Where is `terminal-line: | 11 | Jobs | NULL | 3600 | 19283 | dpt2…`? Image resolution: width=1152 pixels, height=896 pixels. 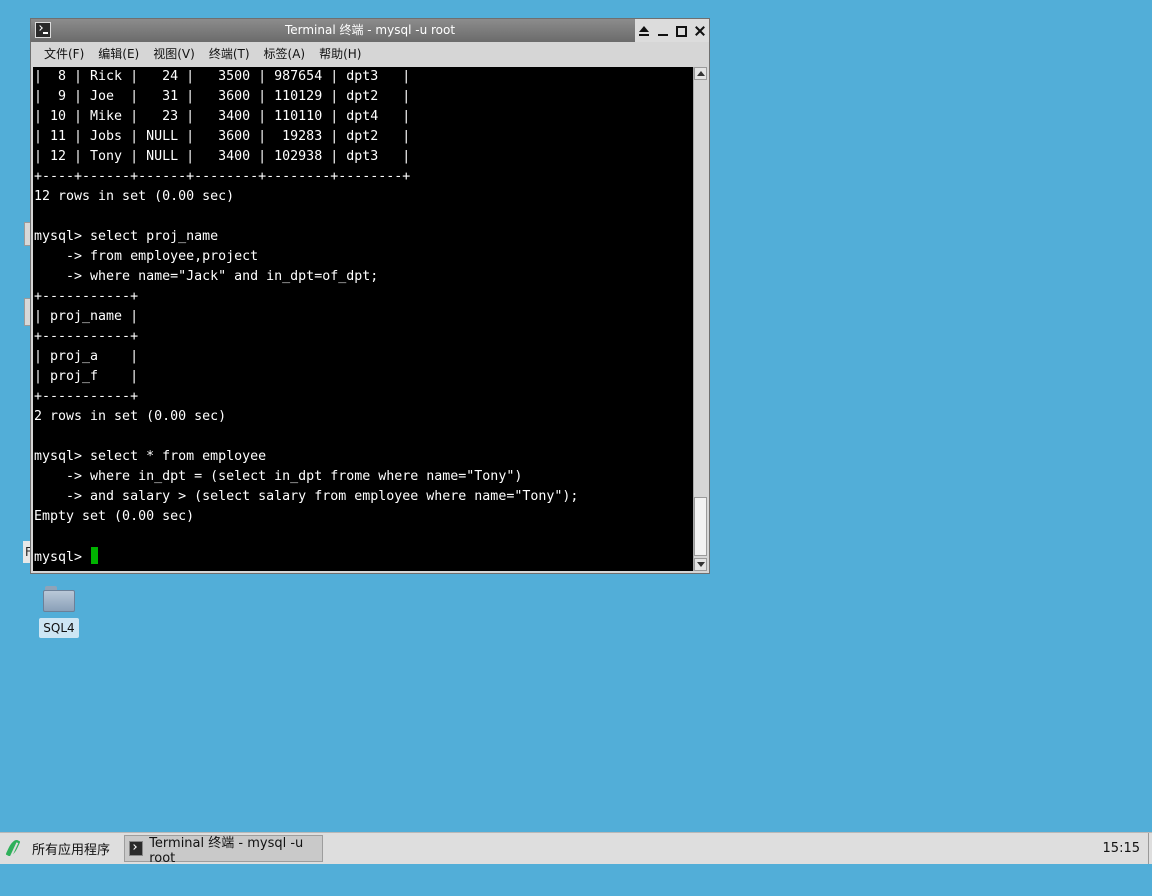
terminal-line: | 11 | Jobs | NULL | 3600 | 19283 | dpt2… is located at coordinates (222, 136).